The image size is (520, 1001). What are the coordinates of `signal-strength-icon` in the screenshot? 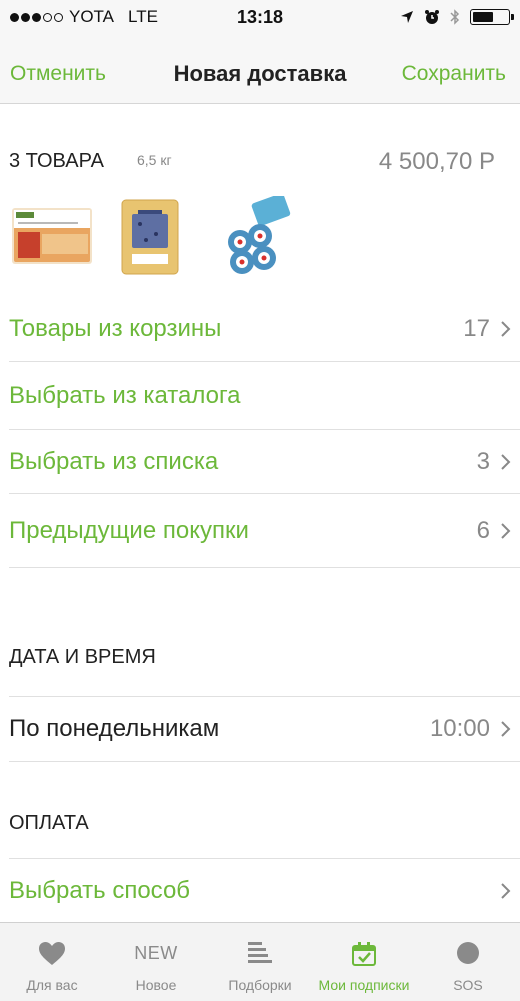 It's located at (36, 17).